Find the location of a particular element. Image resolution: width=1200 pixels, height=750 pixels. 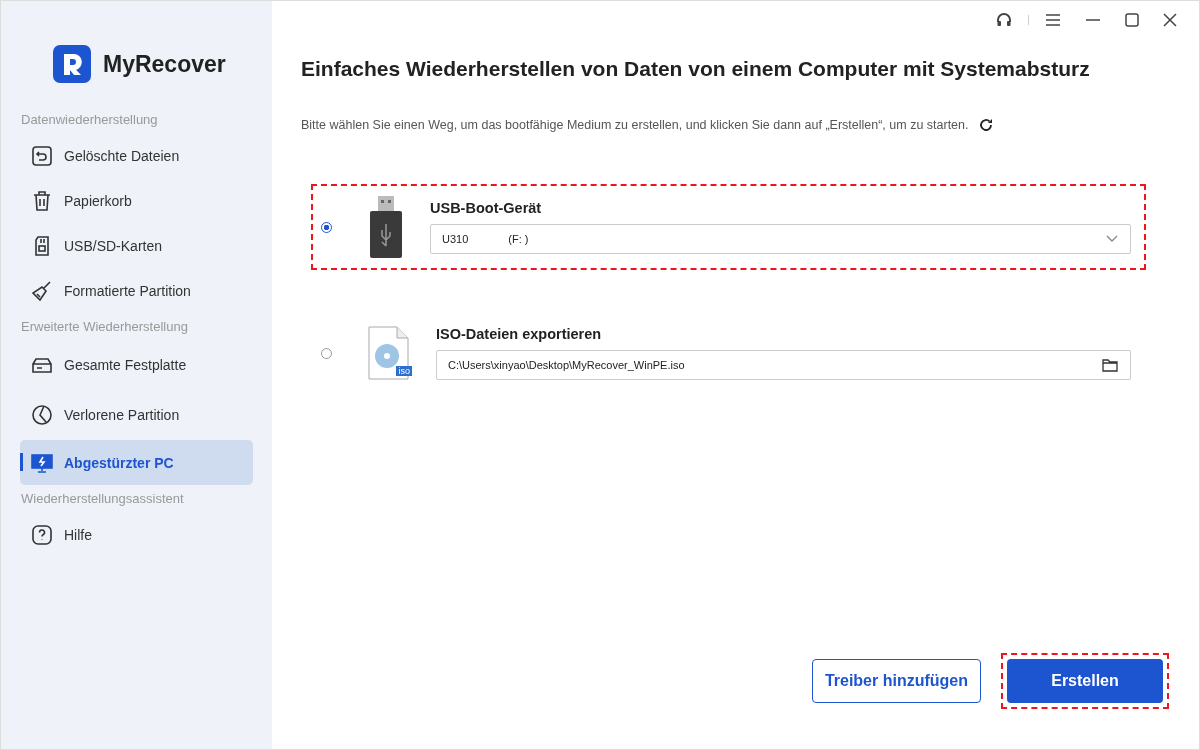

pie-chart-icon is located at coordinates (42, 415).